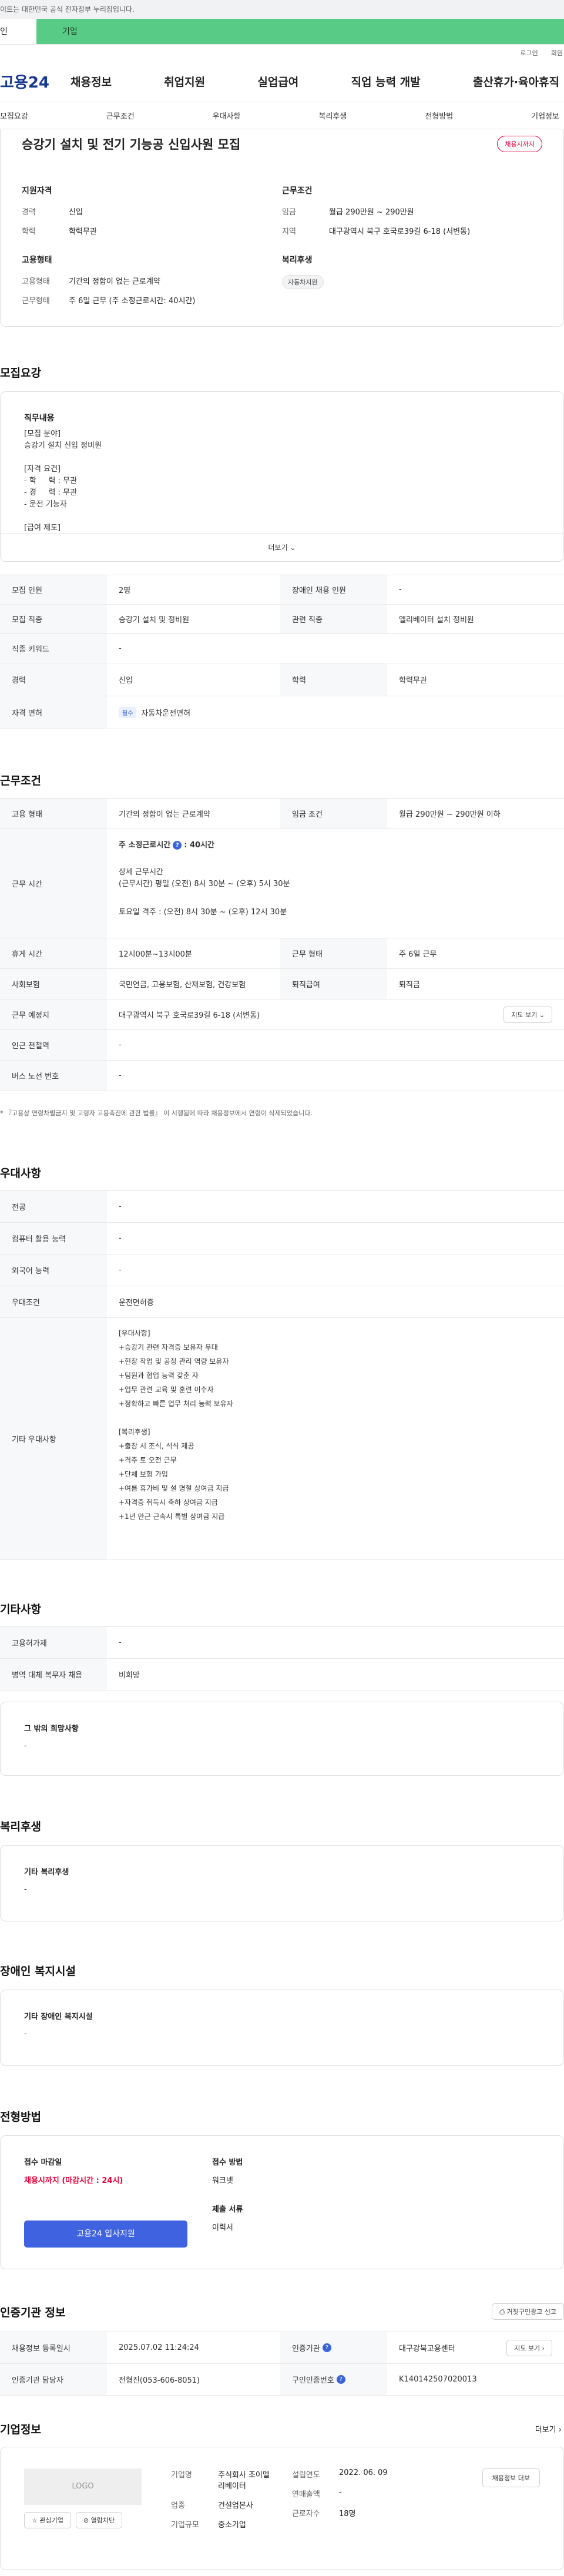 The image size is (564, 2576). What do you see at coordinates (438, 2379) in the screenshot?
I see `row-value: K140142507020013` at bounding box center [438, 2379].